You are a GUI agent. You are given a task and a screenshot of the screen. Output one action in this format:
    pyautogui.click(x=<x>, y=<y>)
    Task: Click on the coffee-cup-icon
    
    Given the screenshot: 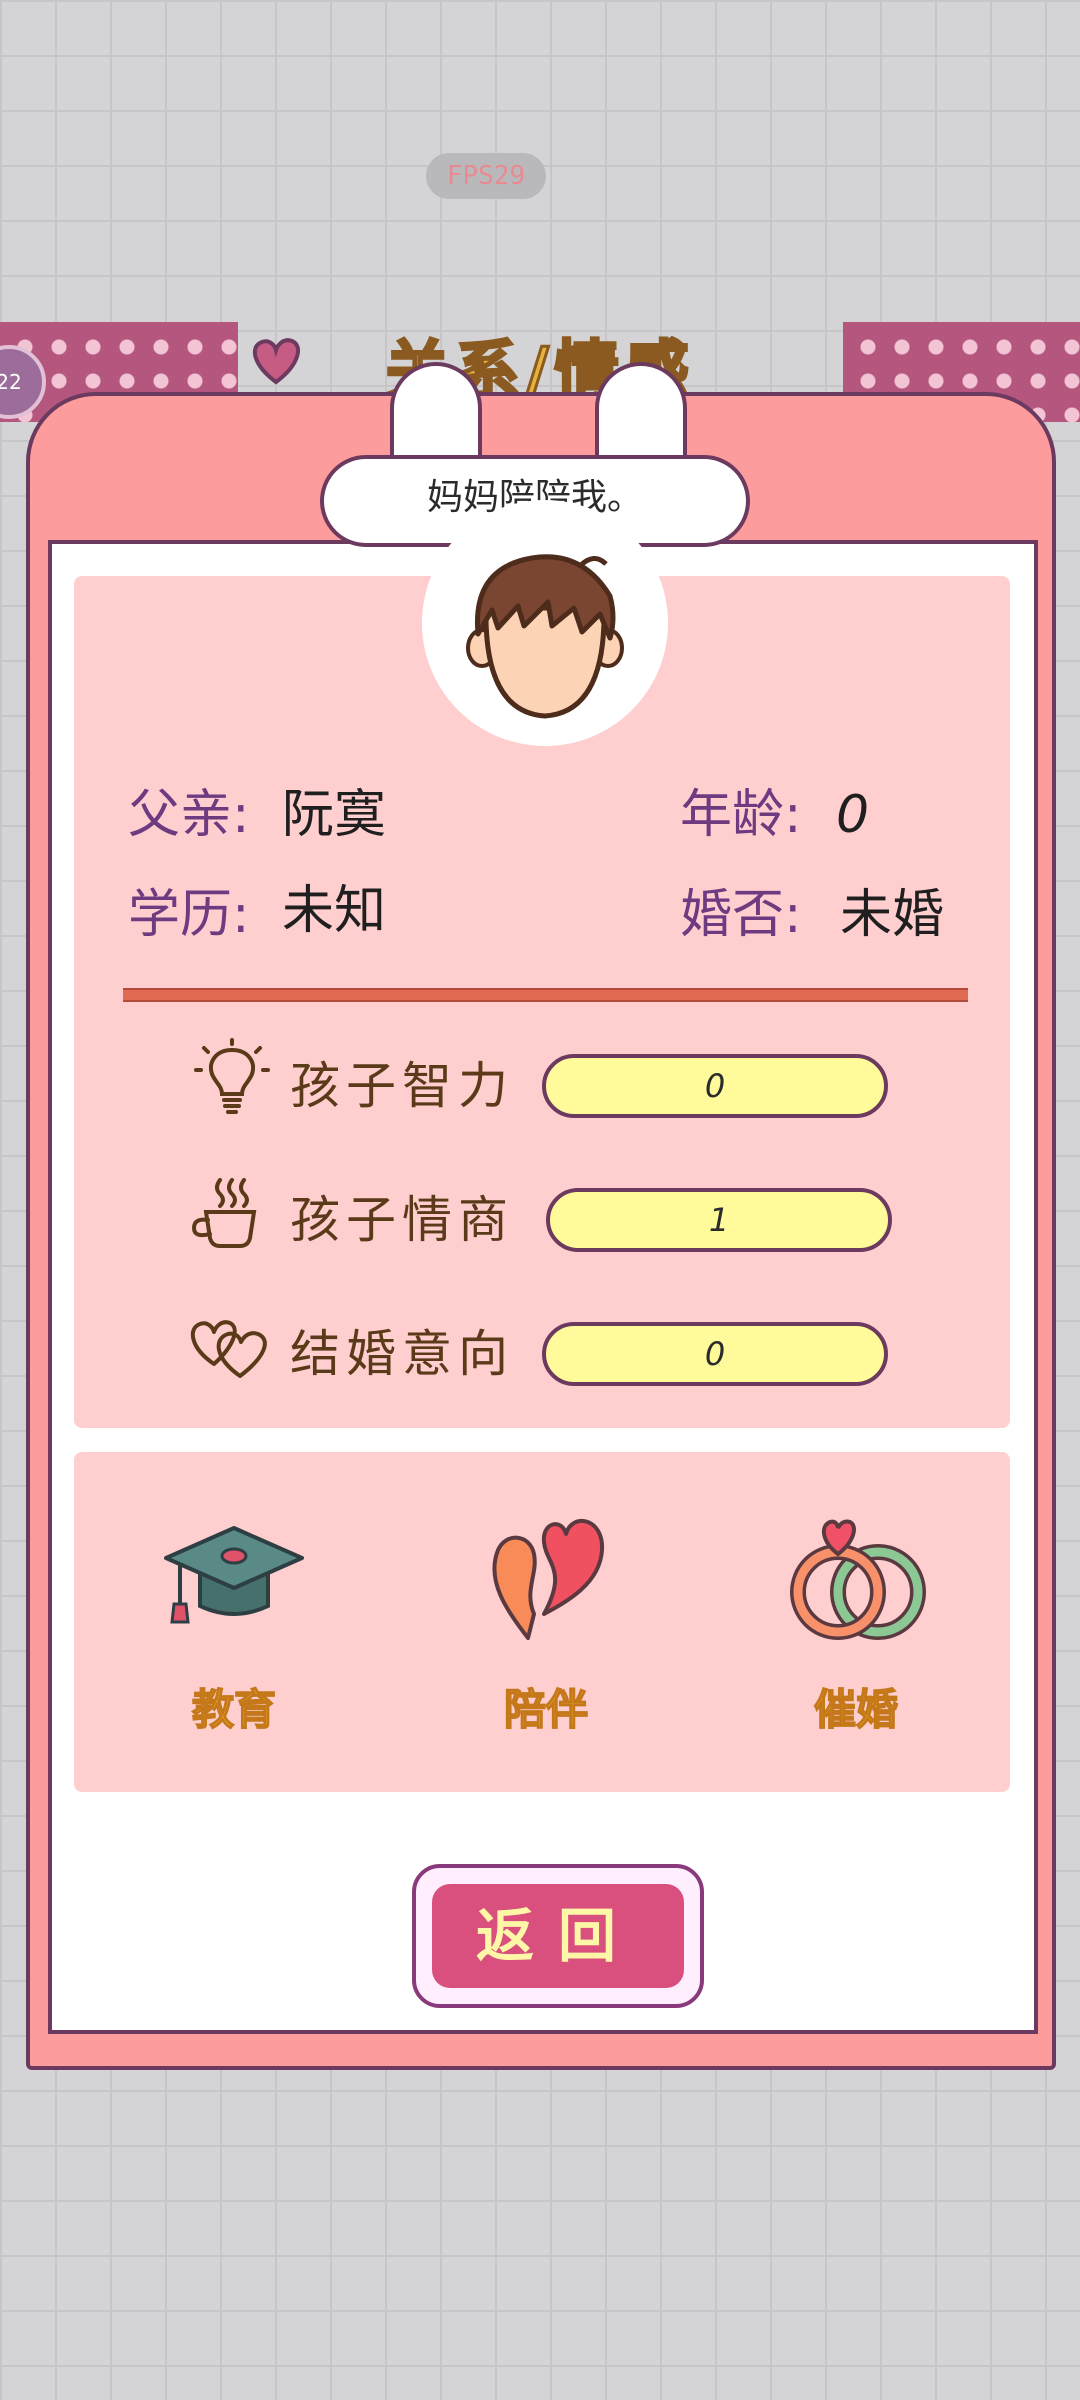 What is the action you would take?
    pyautogui.click(x=228, y=1214)
    